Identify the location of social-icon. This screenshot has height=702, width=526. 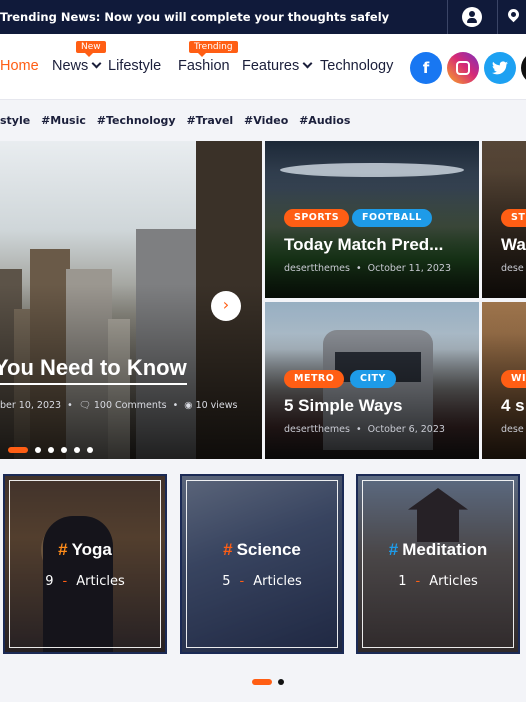
(523, 68).